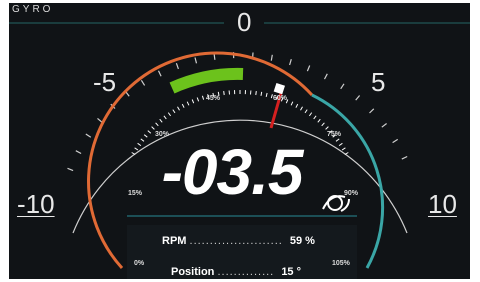 This screenshot has width=480, height=282. I want to click on rpm-label: RPM, so click(174, 241).